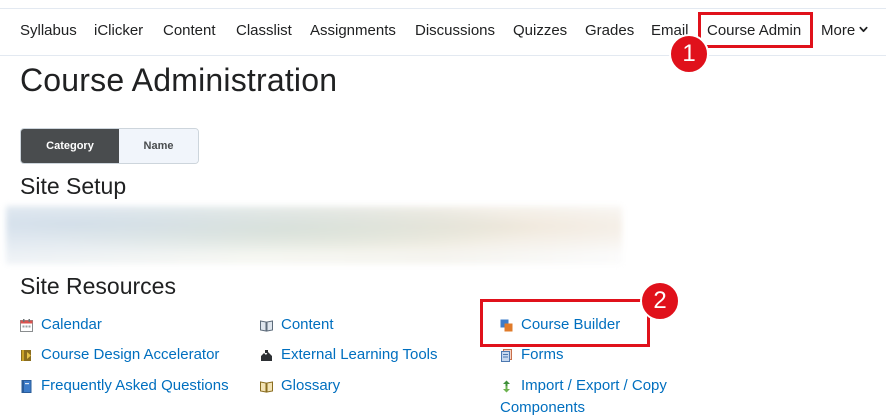 The height and width of the screenshot is (420, 886). What do you see at coordinates (594, 386) in the screenshot?
I see `link-import-export-copy: Import / Export / Copy` at bounding box center [594, 386].